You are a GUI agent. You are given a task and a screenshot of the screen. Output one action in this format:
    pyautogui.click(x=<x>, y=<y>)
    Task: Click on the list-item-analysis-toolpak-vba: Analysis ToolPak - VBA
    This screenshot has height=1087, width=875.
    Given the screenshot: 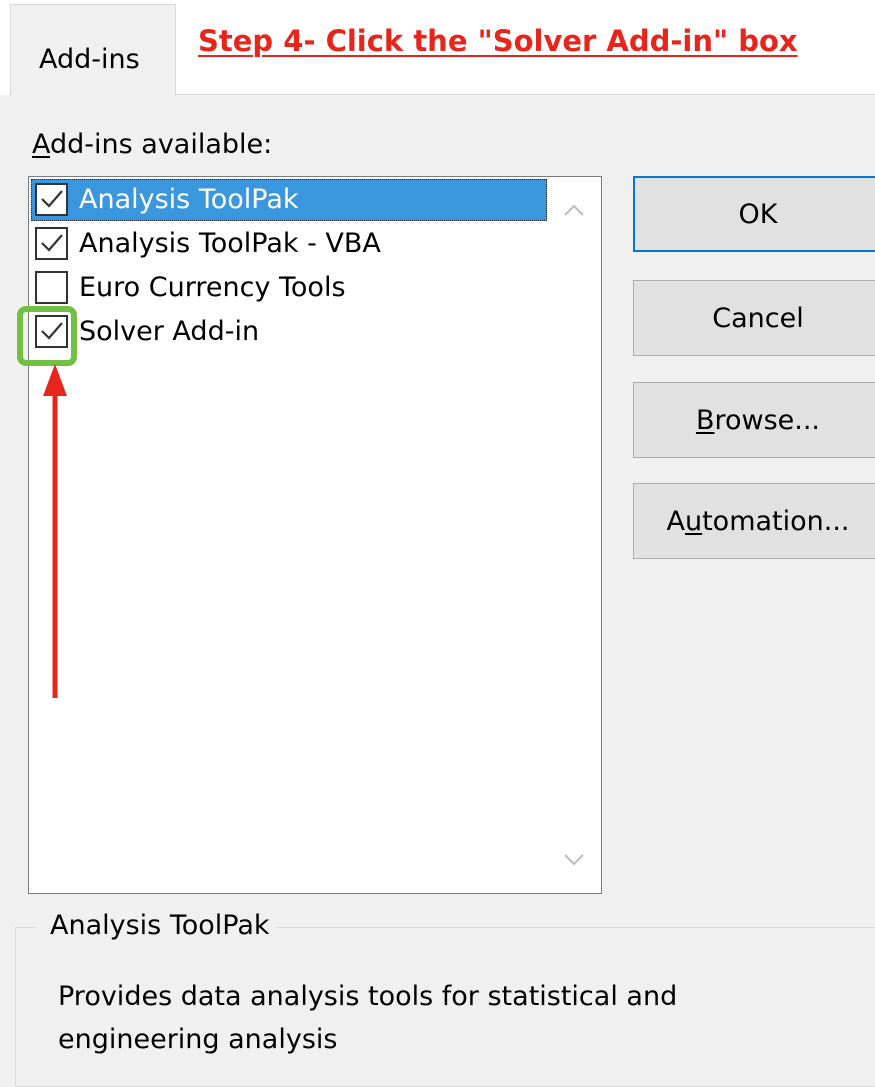 What is the action you would take?
    pyautogui.click(x=289, y=244)
    